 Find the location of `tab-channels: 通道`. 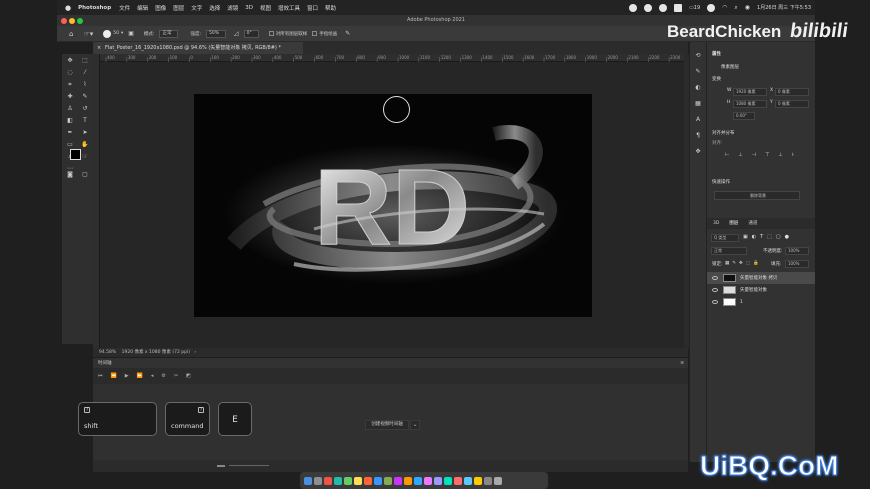

tab-channels: 通道 is located at coordinates (752, 223).